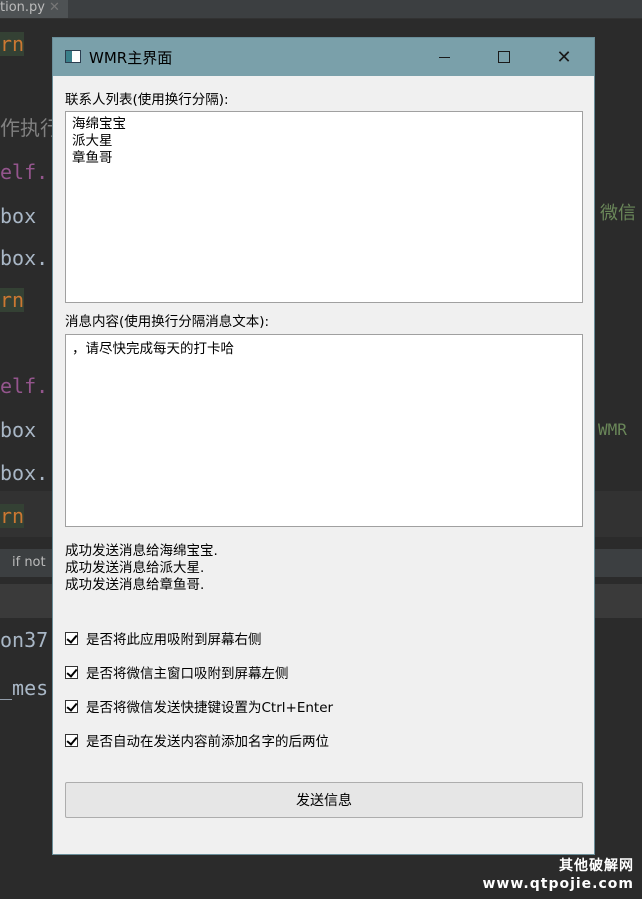 The image size is (642, 899). I want to click on ide-tab-bar: tion.py ✕, so click(321, 9).